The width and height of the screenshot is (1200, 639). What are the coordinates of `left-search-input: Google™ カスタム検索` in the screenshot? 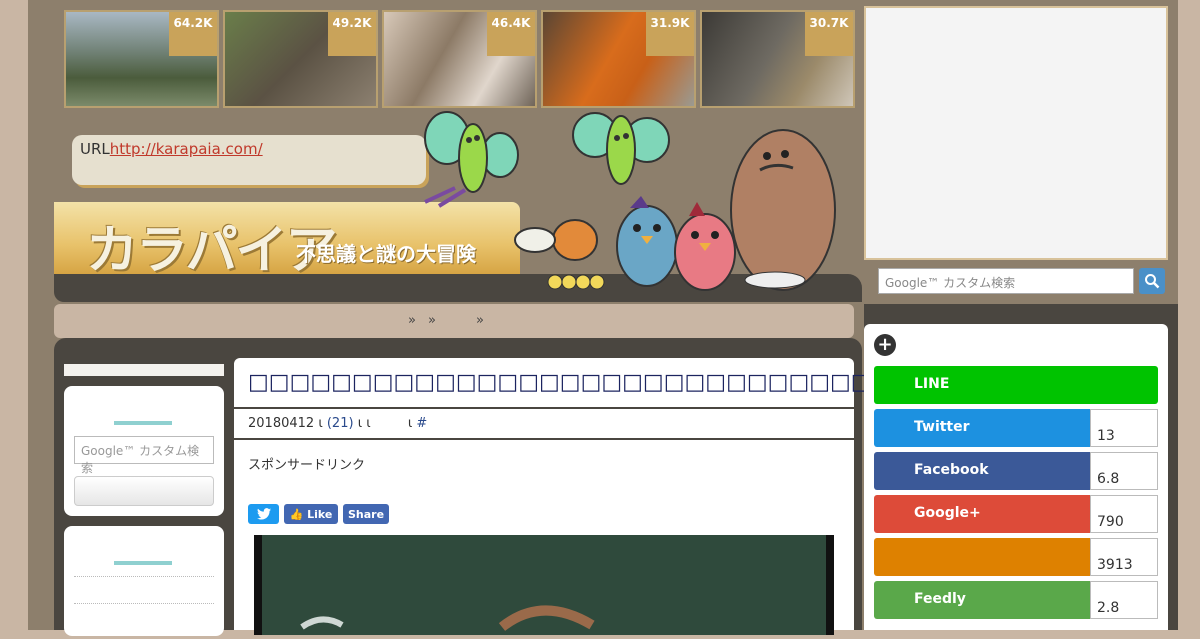 It's located at (144, 455).